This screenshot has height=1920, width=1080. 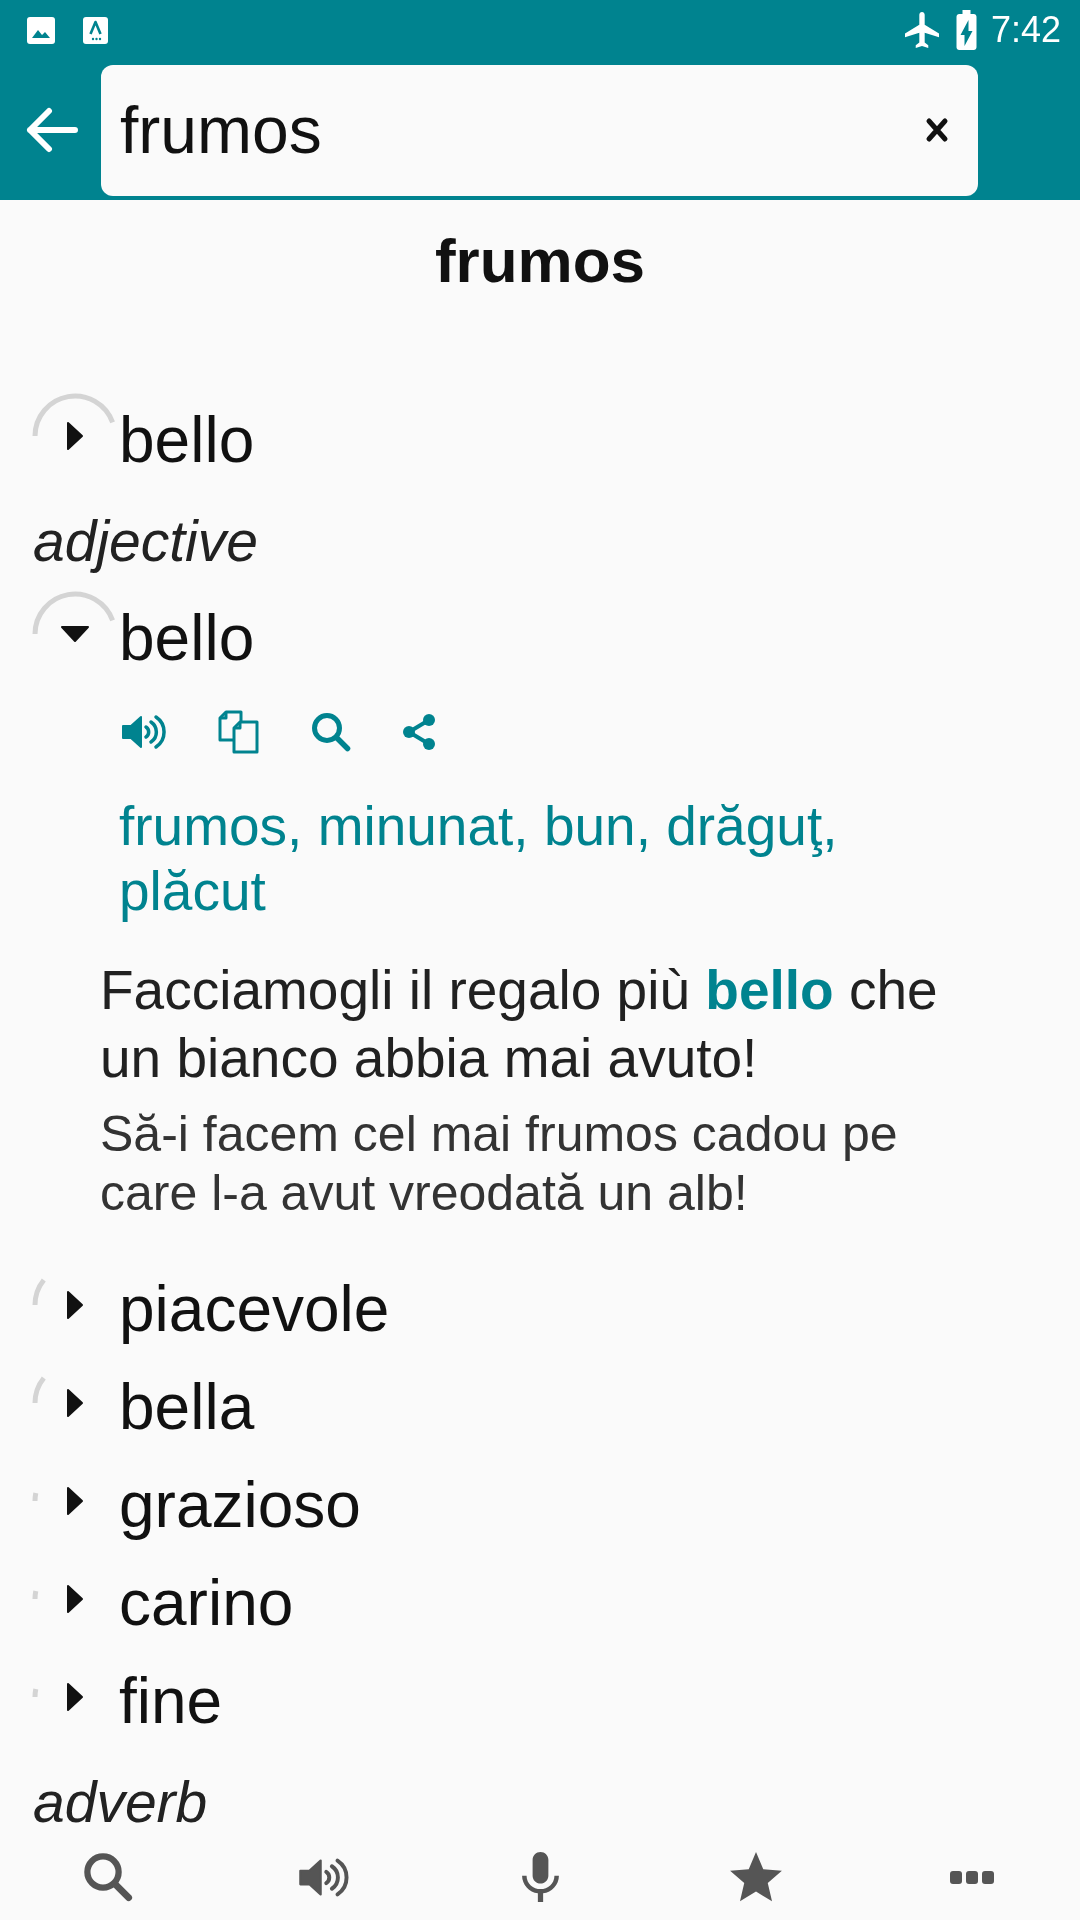 I want to click on caret-down-icon, so click(x=75, y=634).